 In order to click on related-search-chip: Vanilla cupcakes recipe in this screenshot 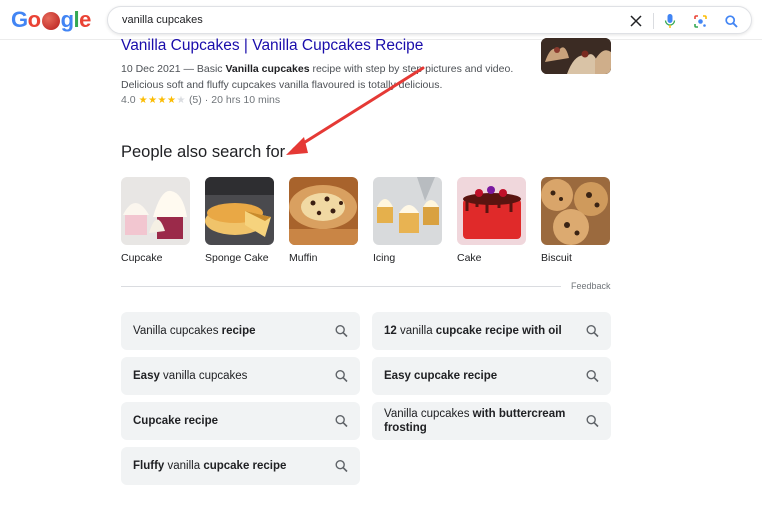, I will do `click(240, 331)`.